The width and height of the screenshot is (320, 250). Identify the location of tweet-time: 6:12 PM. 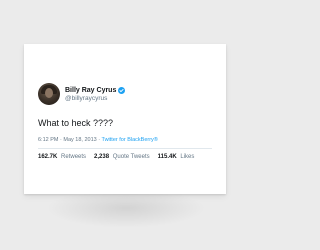
(48, 140).